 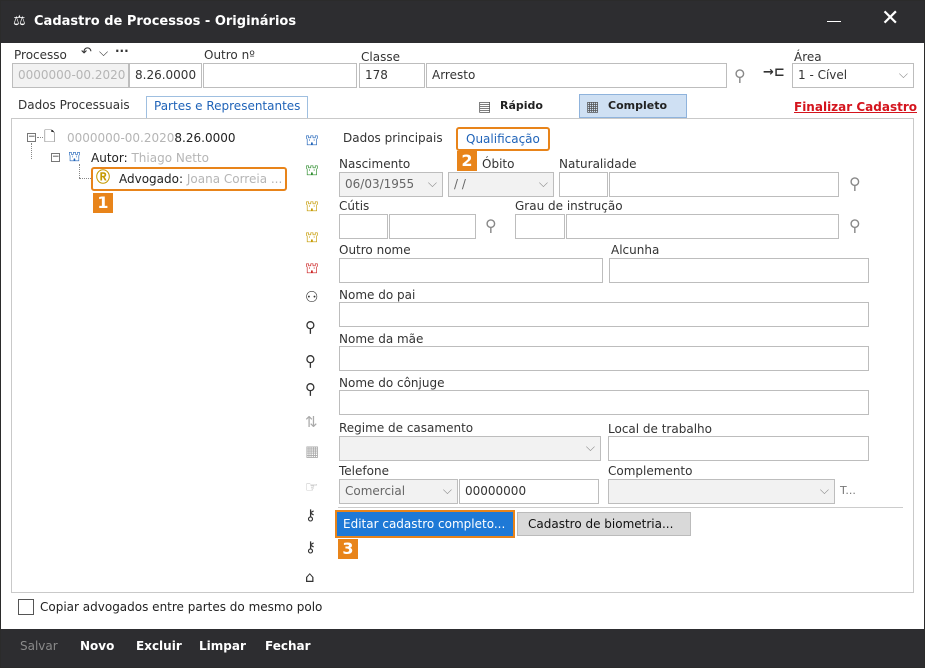 I want to click on complemento-label: Complemento, so click(x=650, y=471).